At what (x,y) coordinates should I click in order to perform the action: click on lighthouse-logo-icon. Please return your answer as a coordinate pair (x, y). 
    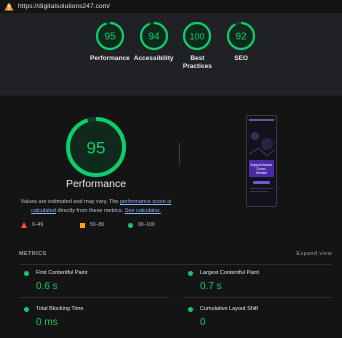
    Looking at the image, I should click on (9, 6).